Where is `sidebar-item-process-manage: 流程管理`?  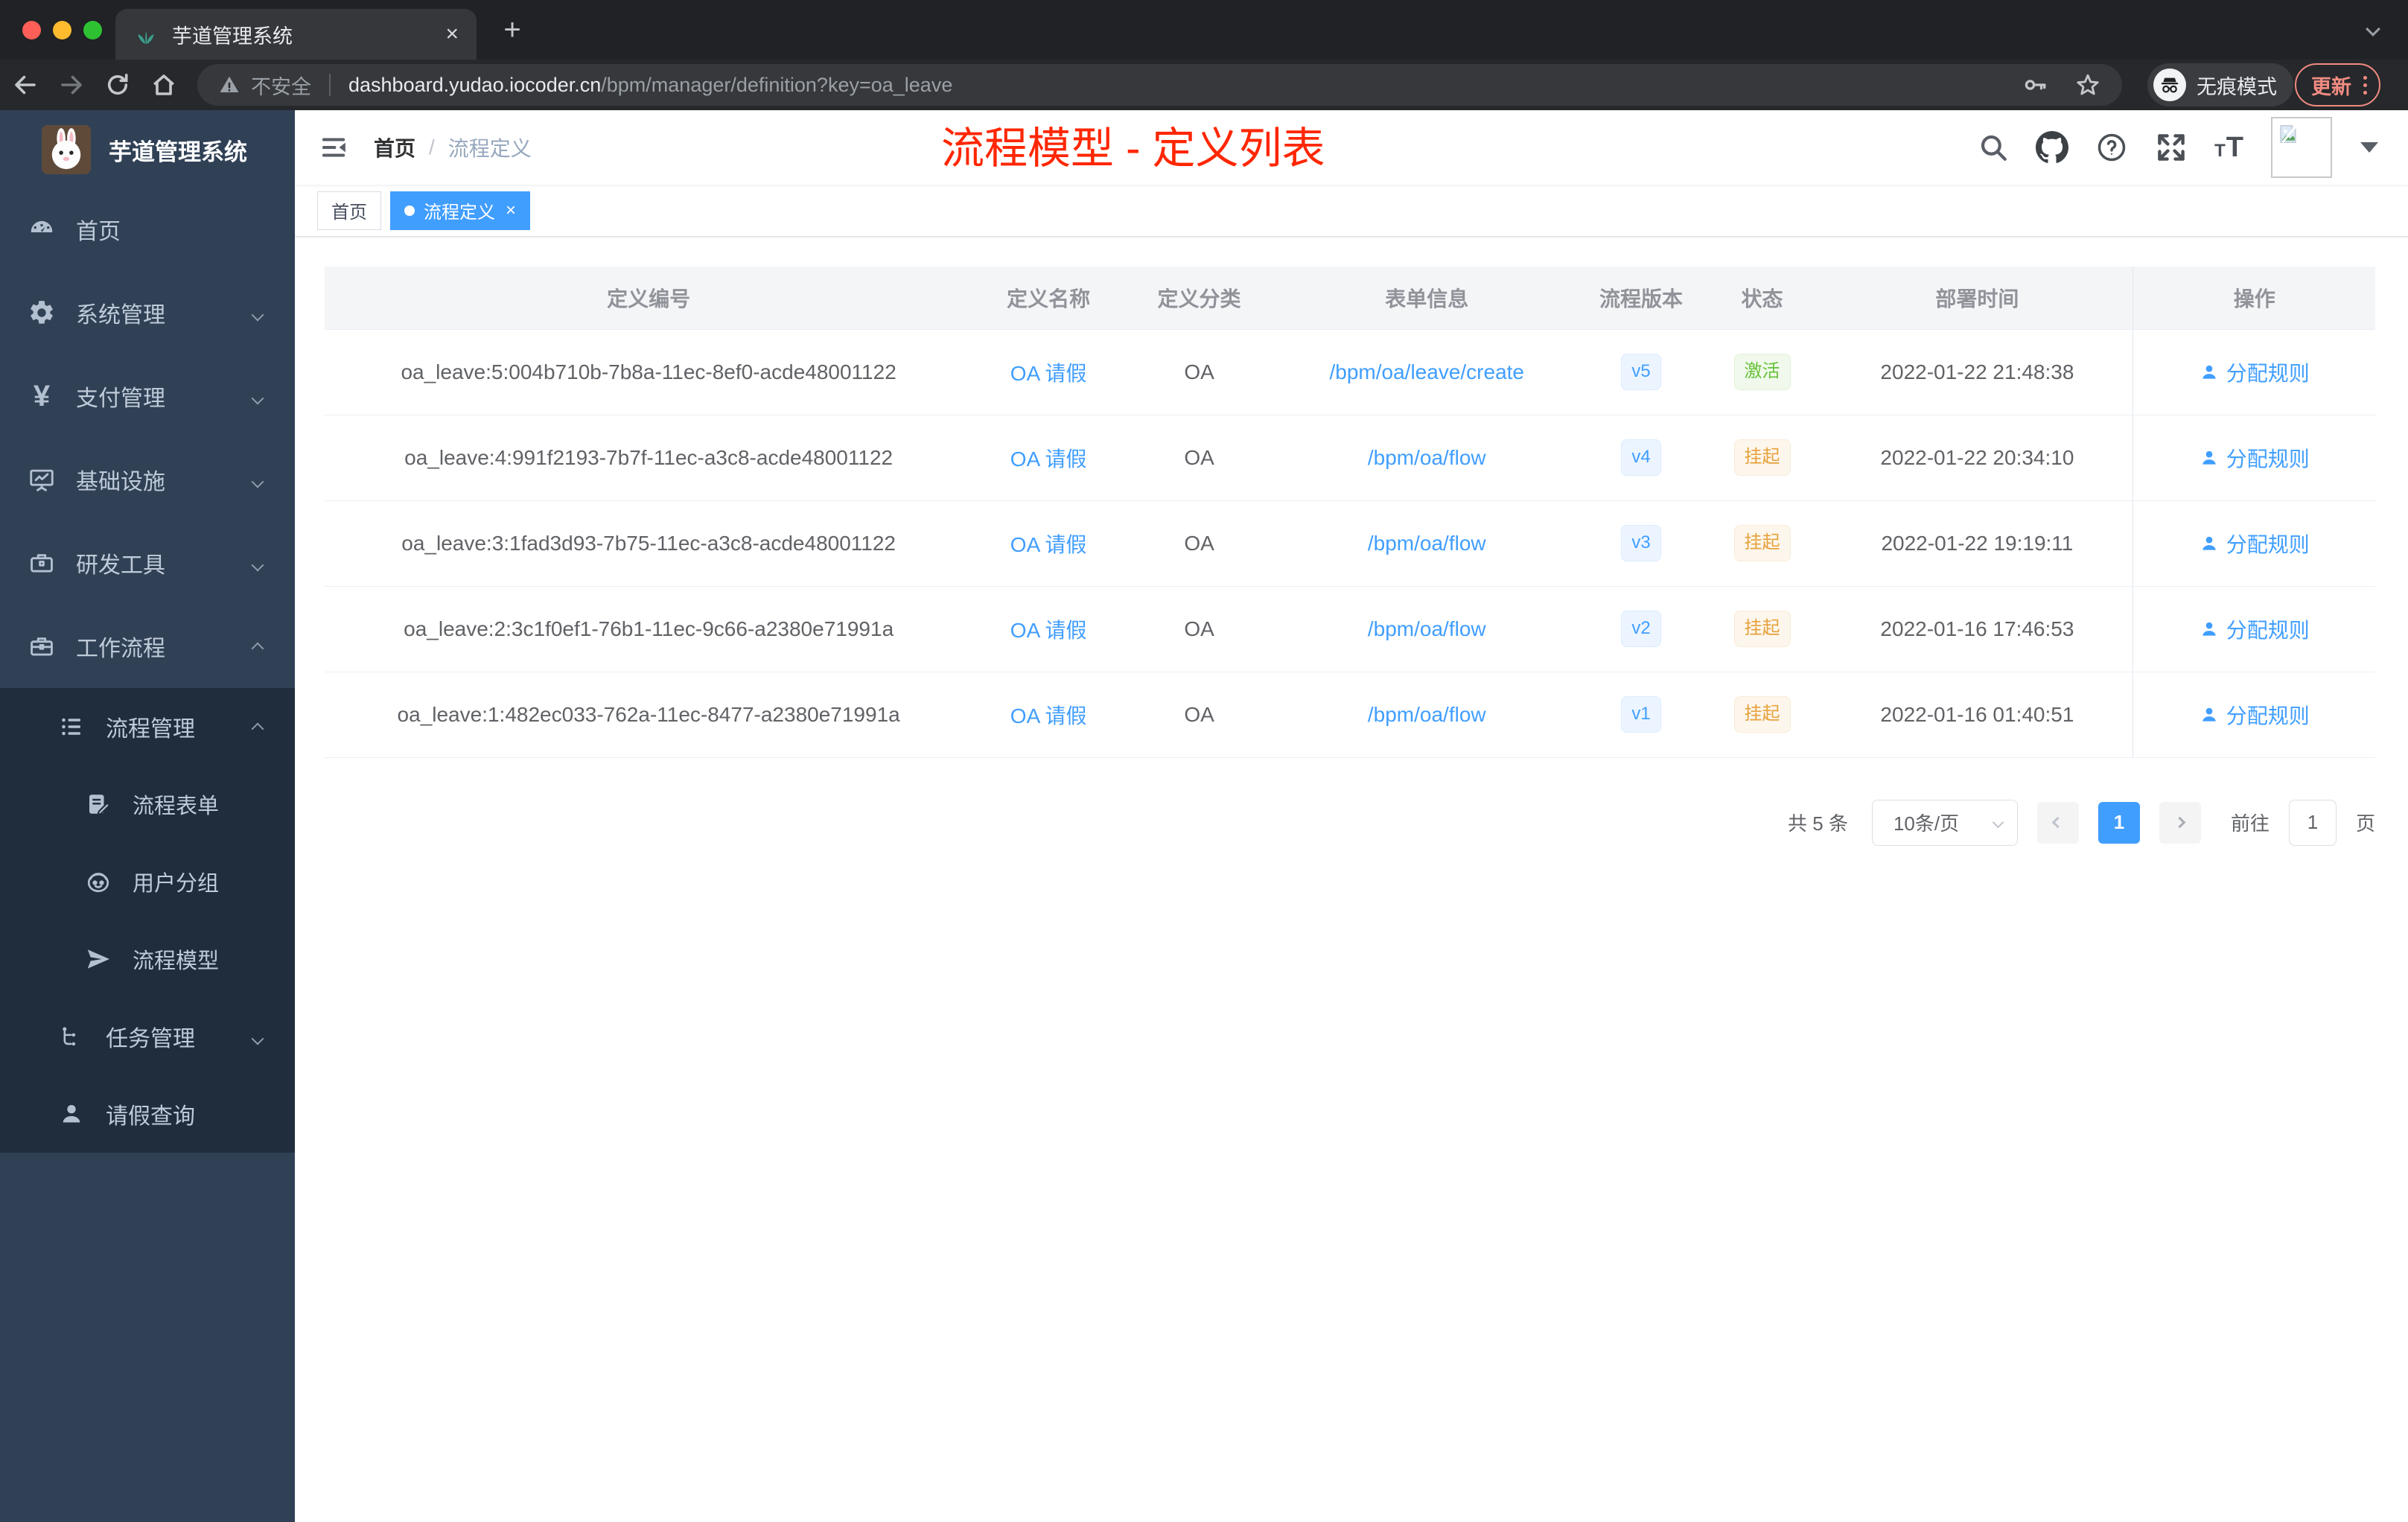 sidebar-item-process-manage: 流程管理 is located at coordinates (147, 726).